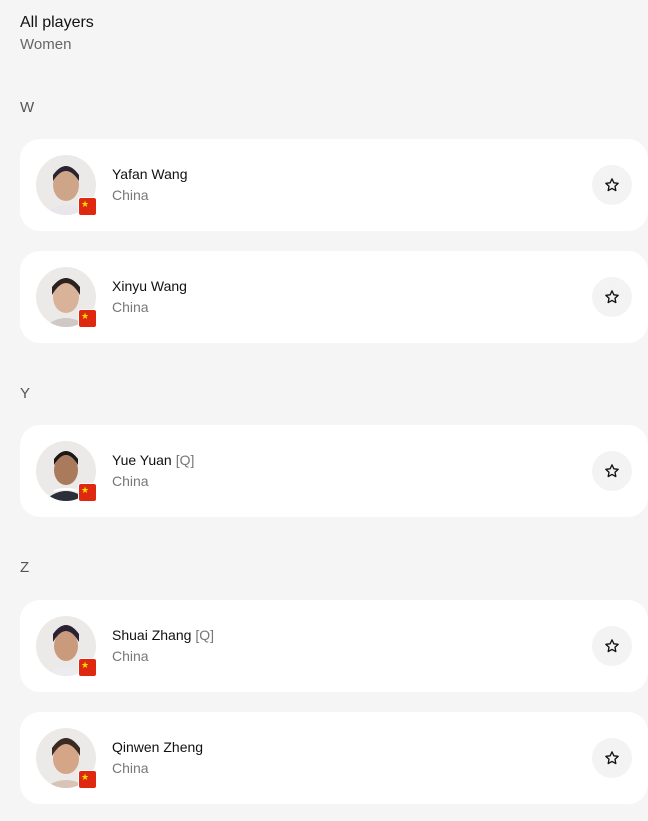 The width and height of the screenshot is (648, 821). Describe the element at coordinates (163, 635) in the screenshot. I see `player-name: Shuai Zhang [Q]` at that location.